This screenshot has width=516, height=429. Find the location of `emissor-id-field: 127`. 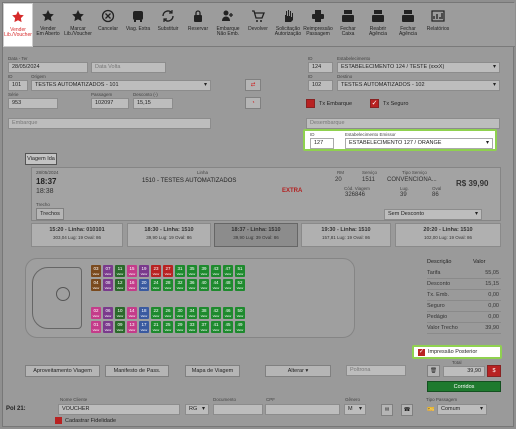

emissor-id-field: 127 is located at coordinates (322, 143).